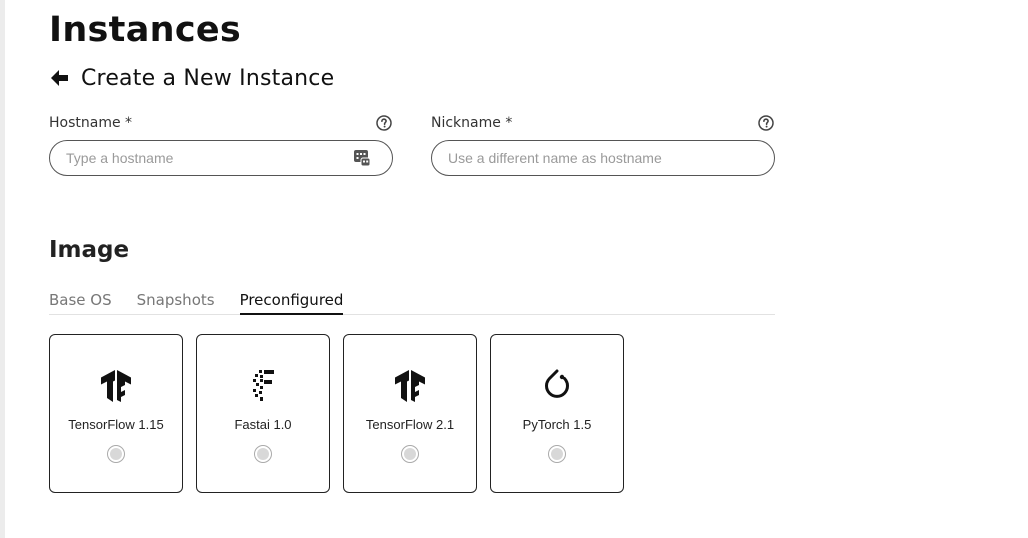  What do you see at coordinates (412, 302) in the screenshot?
I see `image-tabs: Base OS Snapshots Preconfigured` at bounding box center [412, 302].